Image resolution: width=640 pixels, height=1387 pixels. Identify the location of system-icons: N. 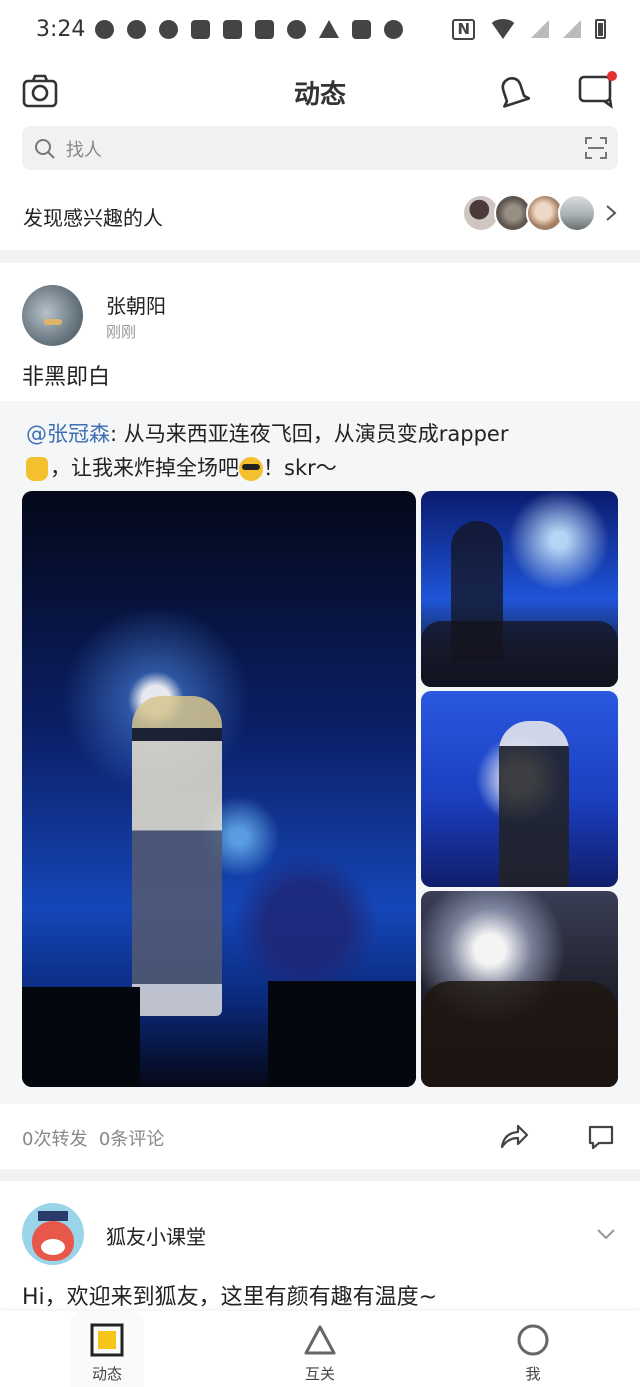
(529, 29).